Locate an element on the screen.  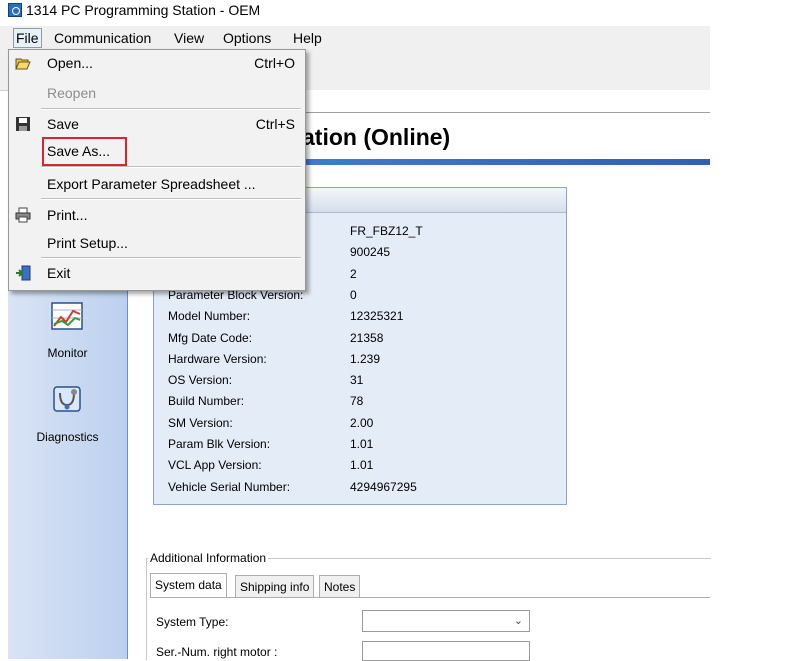
save-as-highlight-box is located at coordinates (84, 151).